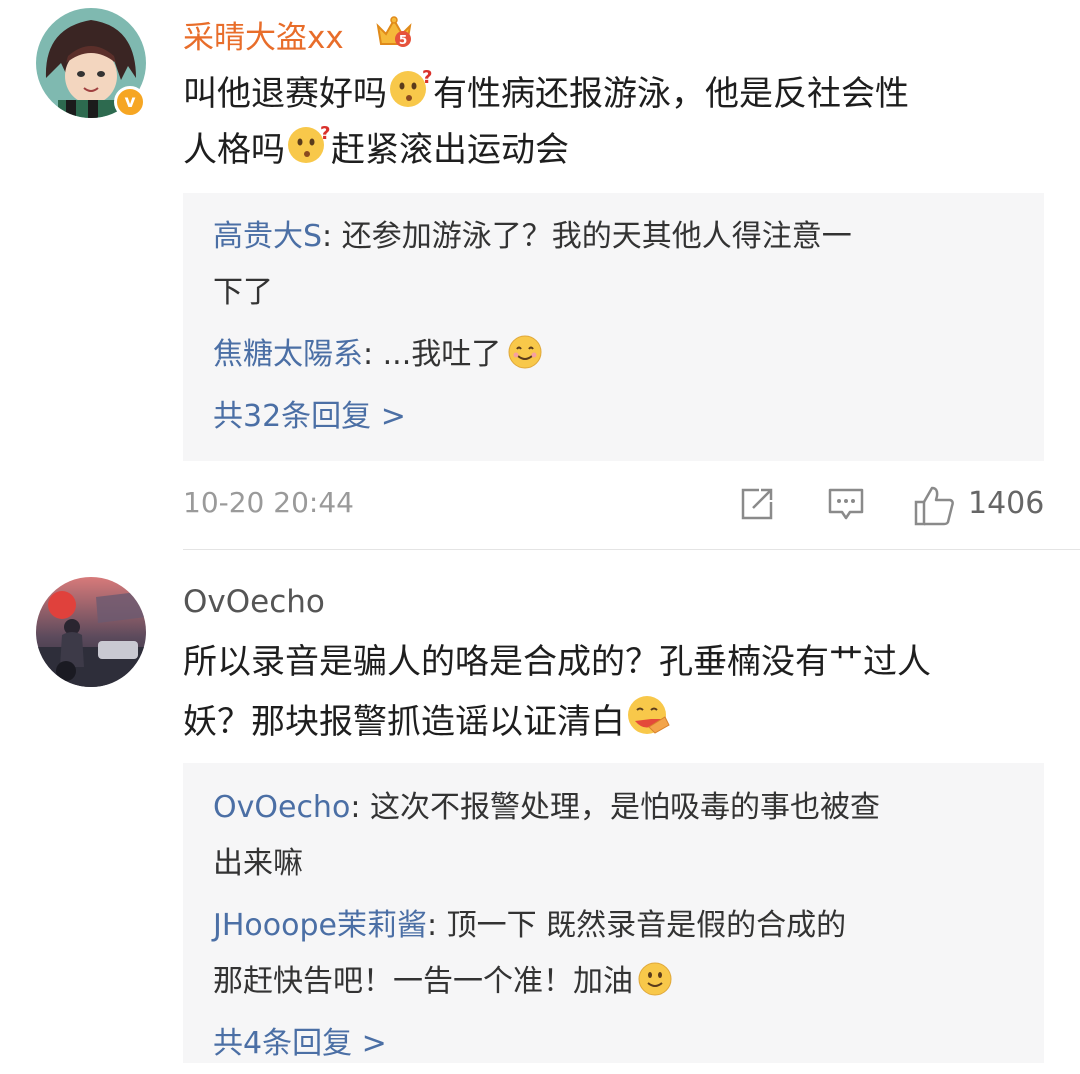 Image resolution: width=1080 pixels, height=1074 pixels. Describe the element at coordinates (268, 502) in the screenshot. I see `comment-timestamp: 10-20 20:44` at that location.